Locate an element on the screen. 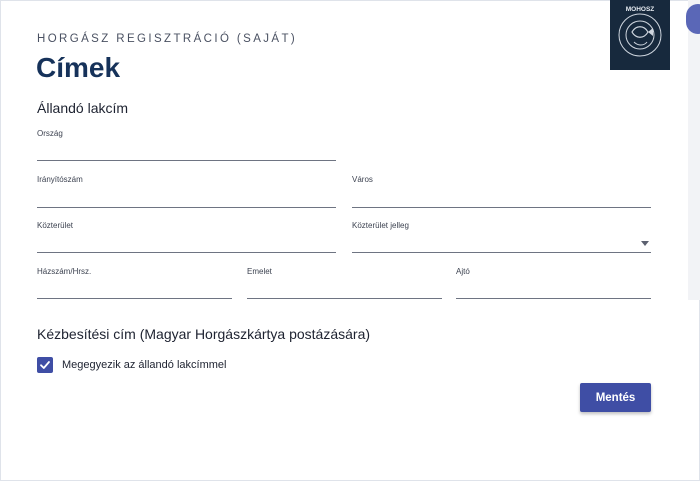 The image size is (700, 481). page-supertitle: HORGÁSZ REGISZTRÁCIÓ (SAJÁT) is located at coordinates (167, 39).